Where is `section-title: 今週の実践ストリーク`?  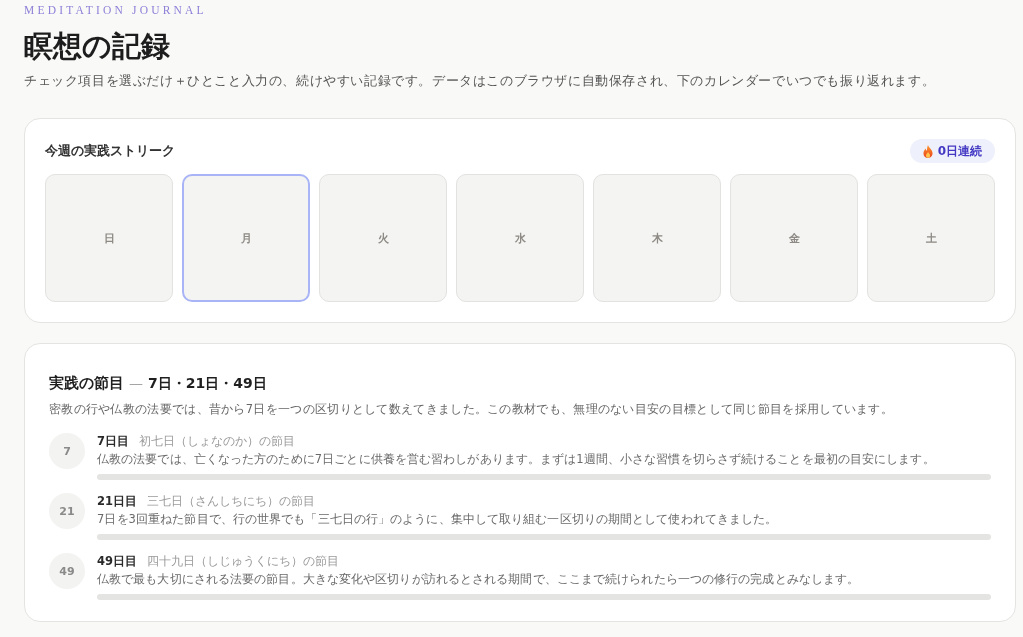 section-title: 今週の実践ストリーク is located at coordinates (110, 151).